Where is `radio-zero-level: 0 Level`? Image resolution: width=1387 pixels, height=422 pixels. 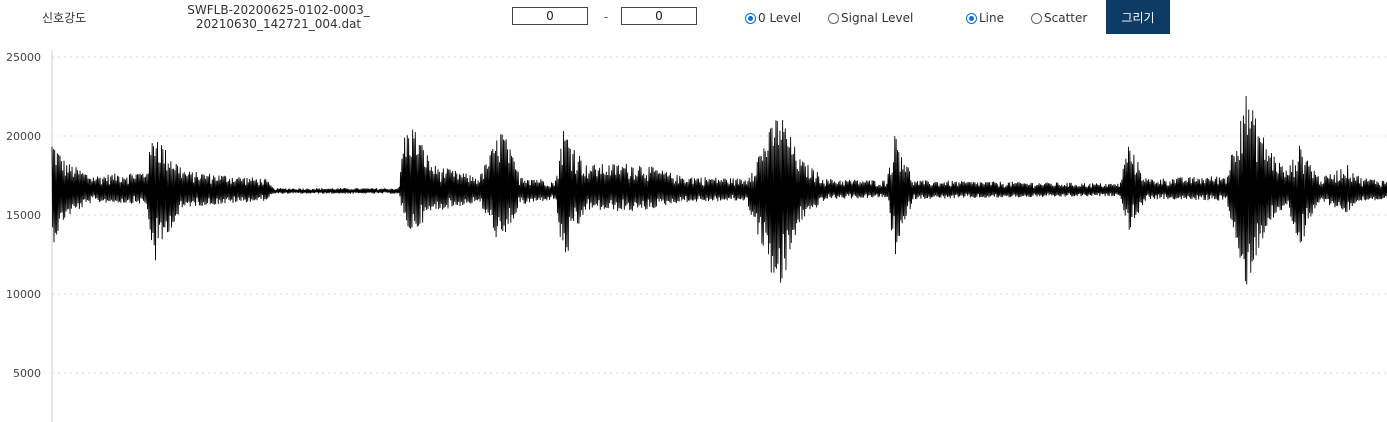
radio-zero-level: 0 Level is located at coordinates (773, 18).